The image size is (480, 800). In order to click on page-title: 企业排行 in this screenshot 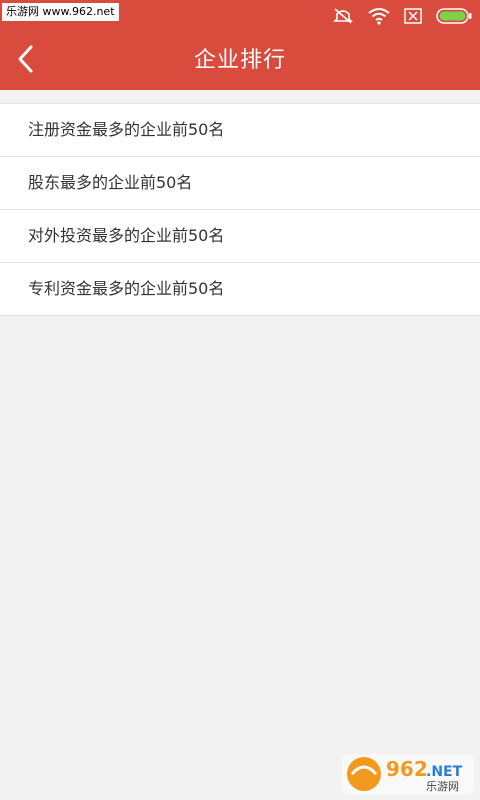, I will do `click(239, 60)`.